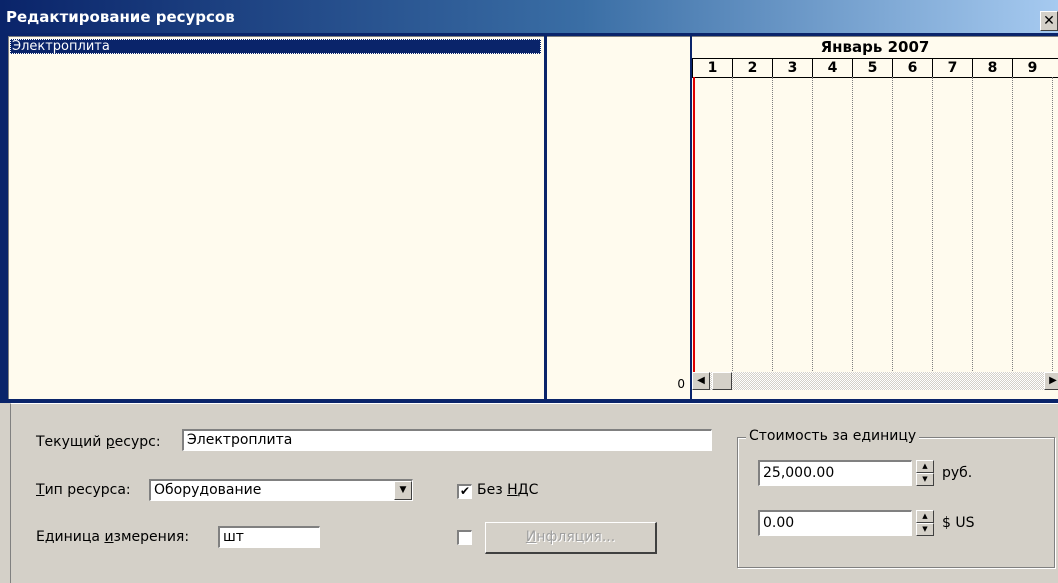 The image size is (1058, 583). Describe the element at coordinates (833, 436) in the screenshot. I see `unit-cost-group-title: Стоимость за единицу` at that location.